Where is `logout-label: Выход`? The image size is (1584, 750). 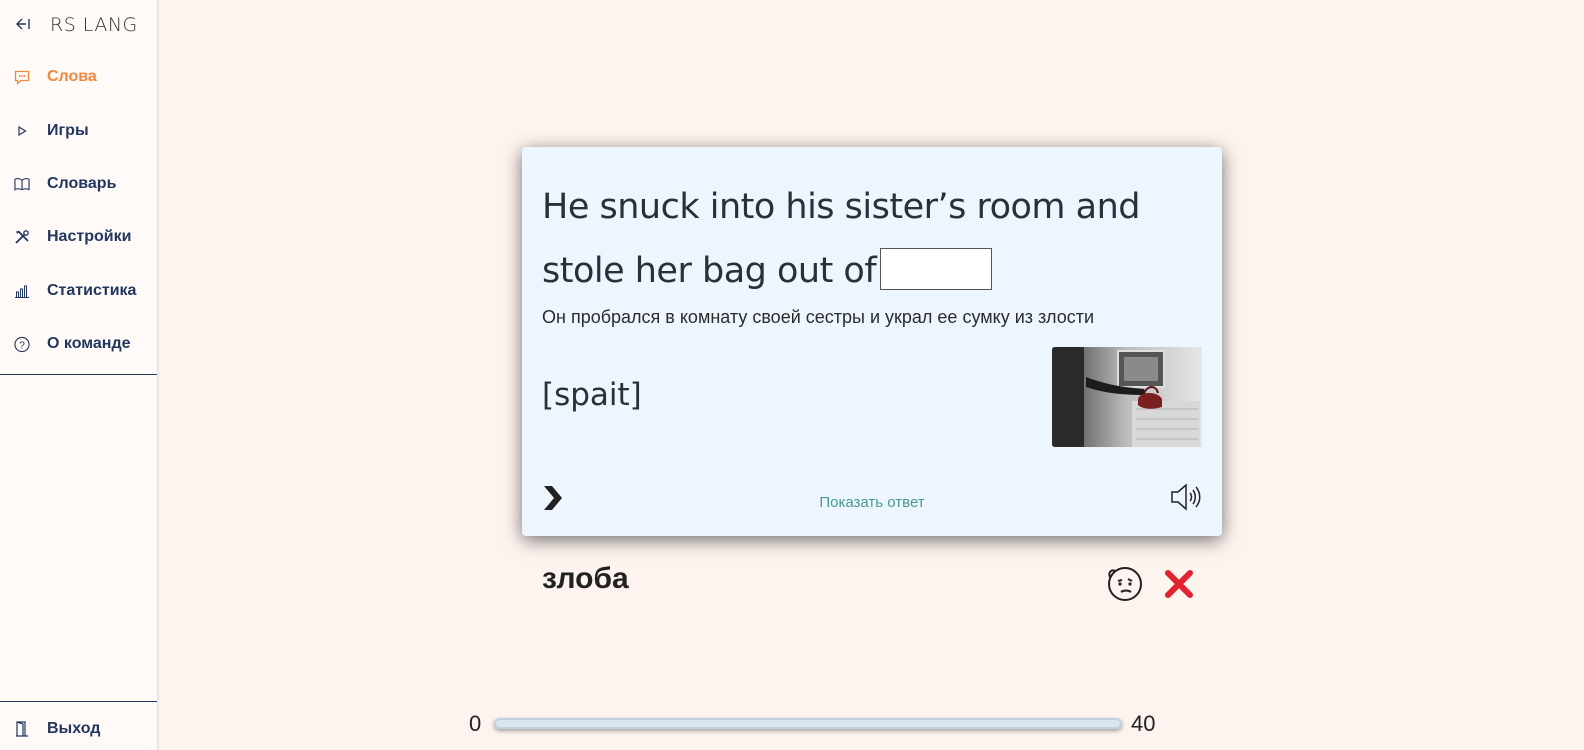
logout-label: Выход is located at coordinates (74, 728).